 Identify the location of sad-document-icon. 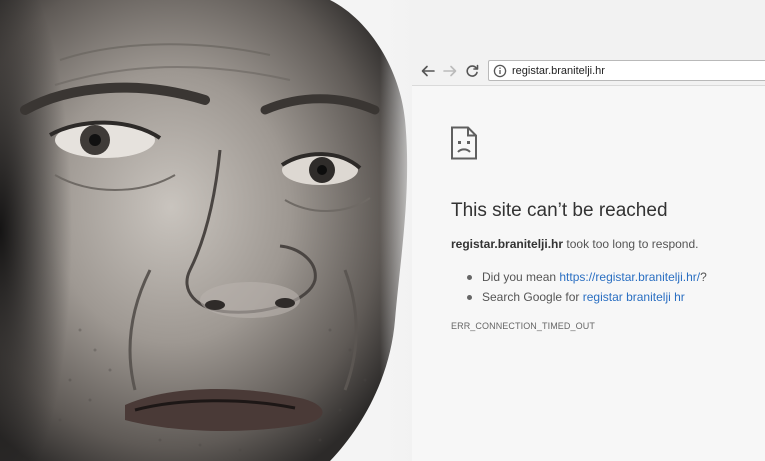
(464, 143).